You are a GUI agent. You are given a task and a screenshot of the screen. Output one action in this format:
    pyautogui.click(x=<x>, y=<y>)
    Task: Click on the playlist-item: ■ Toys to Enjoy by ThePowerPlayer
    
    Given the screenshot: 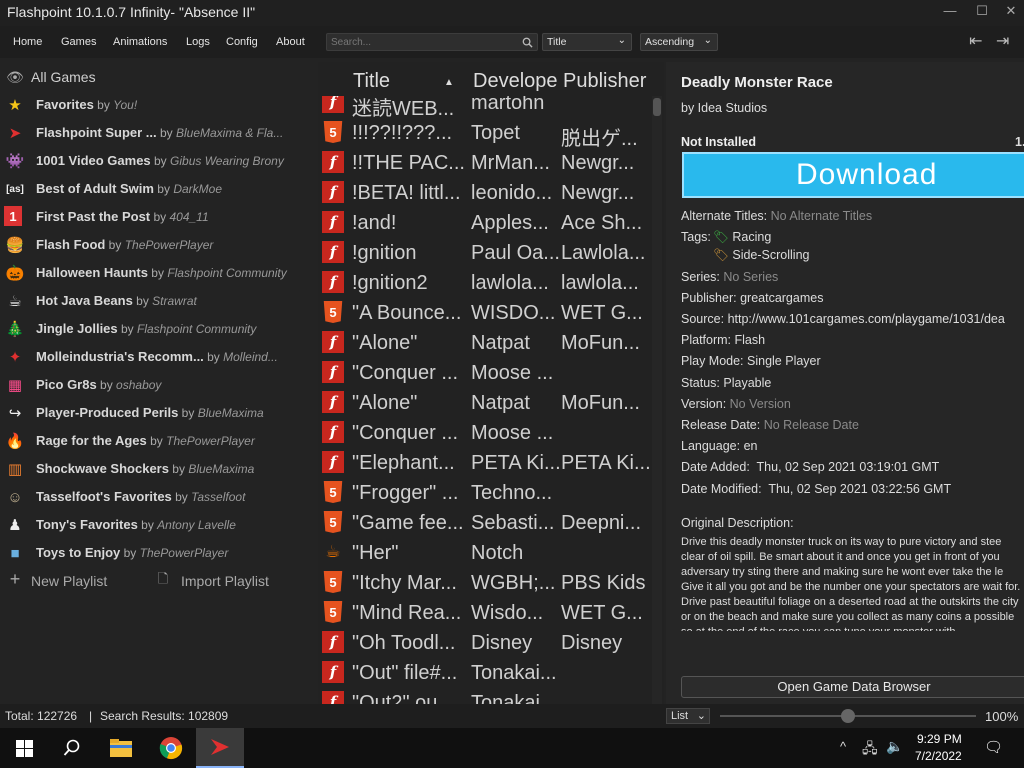 What is the action you would take?
    pyautogui.click(x=159, y=552)
    